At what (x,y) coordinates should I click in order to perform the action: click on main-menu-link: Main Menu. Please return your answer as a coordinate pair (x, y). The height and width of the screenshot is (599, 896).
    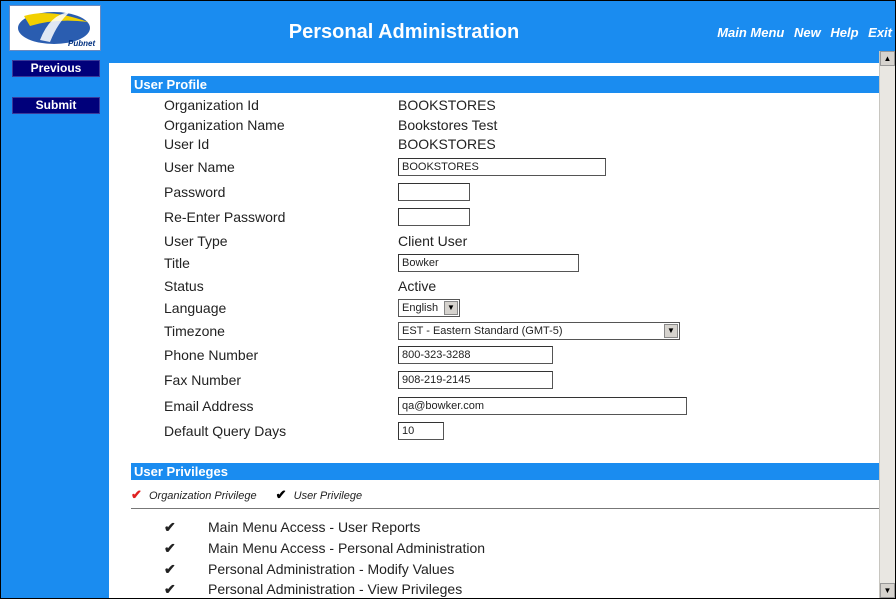
    Looking at the image, I should click on (750, 32).